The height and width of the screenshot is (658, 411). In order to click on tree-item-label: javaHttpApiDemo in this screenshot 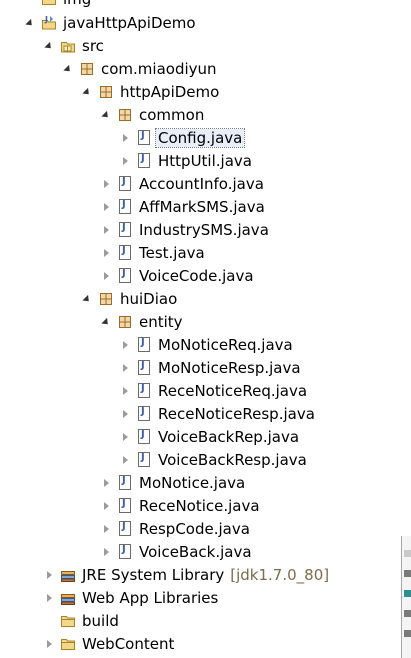, I will do `click(129, 22)`.